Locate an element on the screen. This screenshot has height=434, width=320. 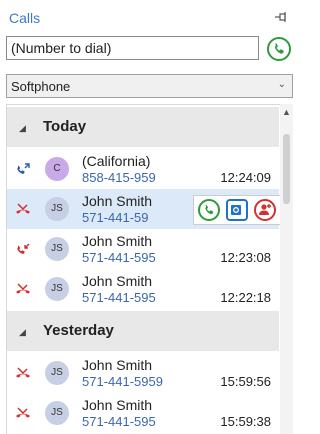
scrollbar-thumb is located at coordinates (286, 169).